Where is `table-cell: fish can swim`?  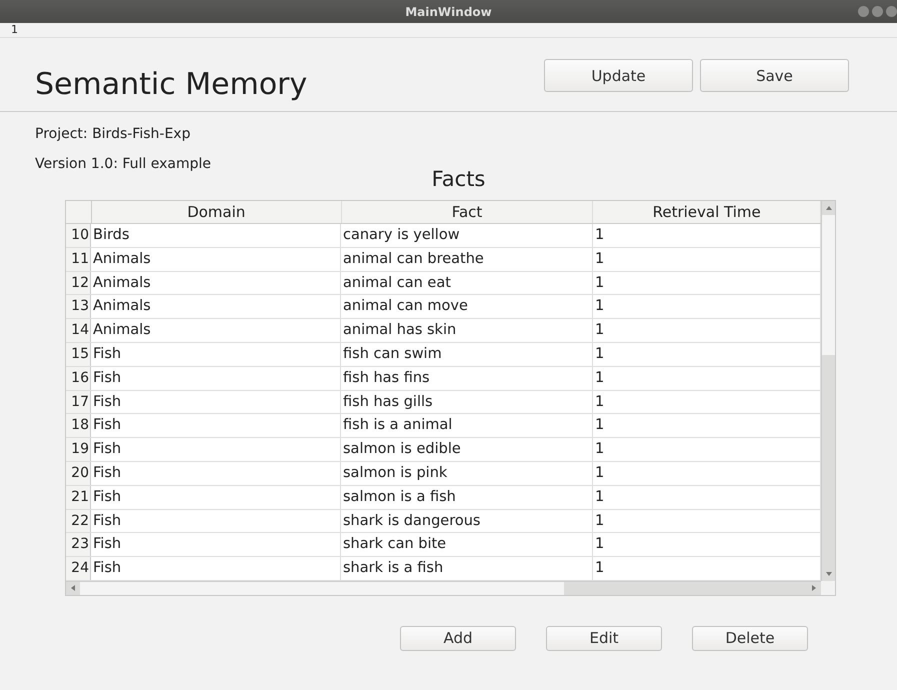 table-cell: fish can swim is located at coordinates (467, 354).